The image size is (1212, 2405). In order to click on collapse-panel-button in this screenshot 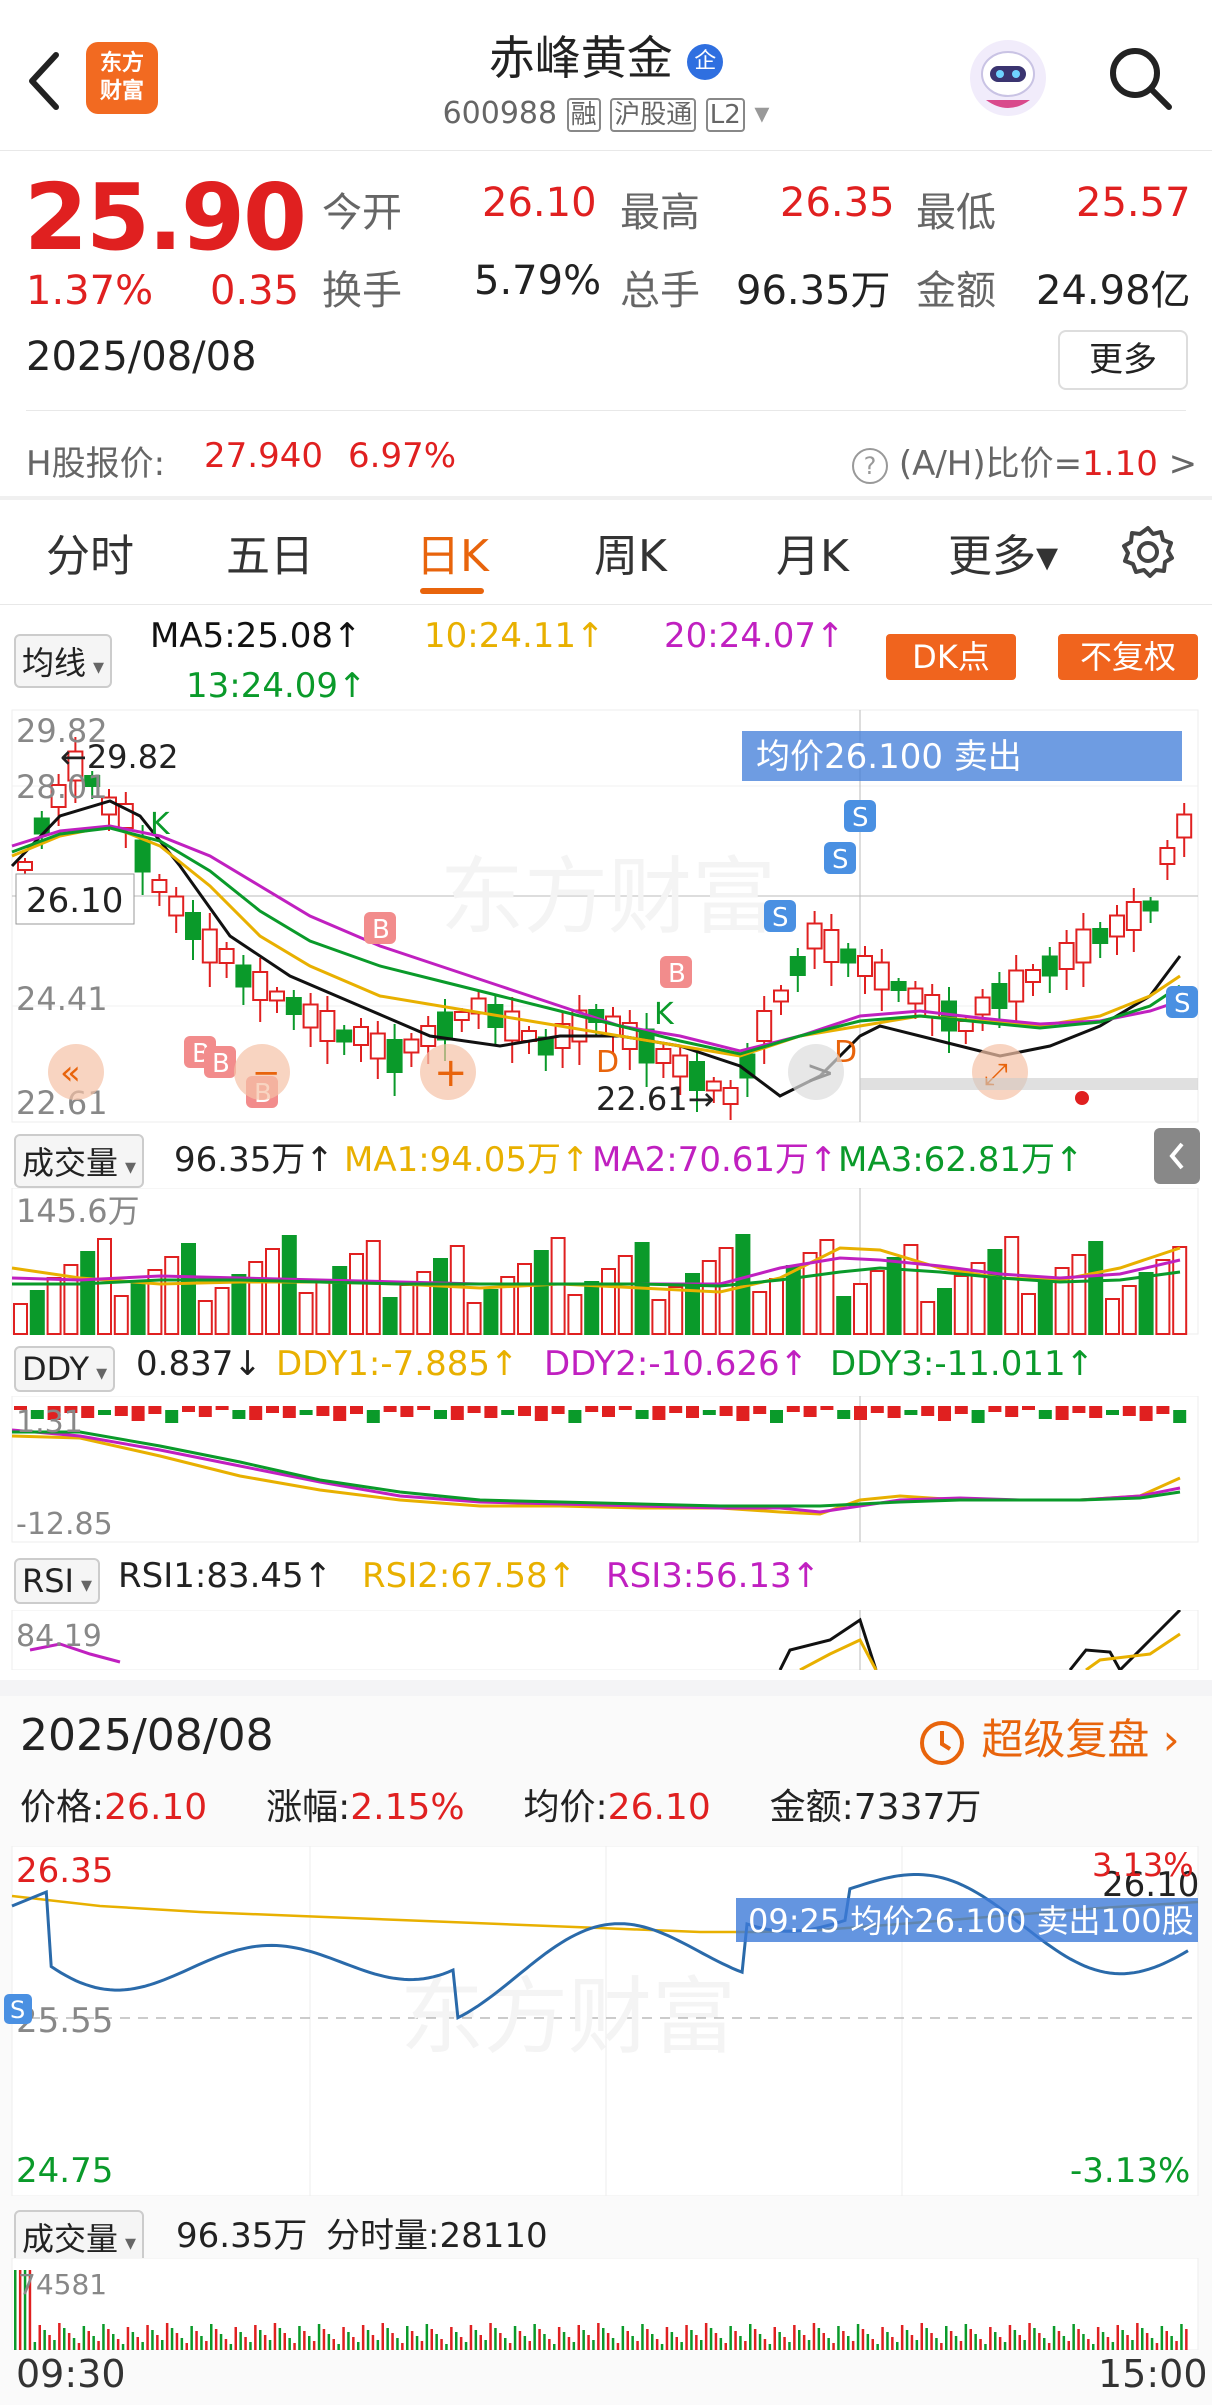, I will do `click(1177, 1156)`.